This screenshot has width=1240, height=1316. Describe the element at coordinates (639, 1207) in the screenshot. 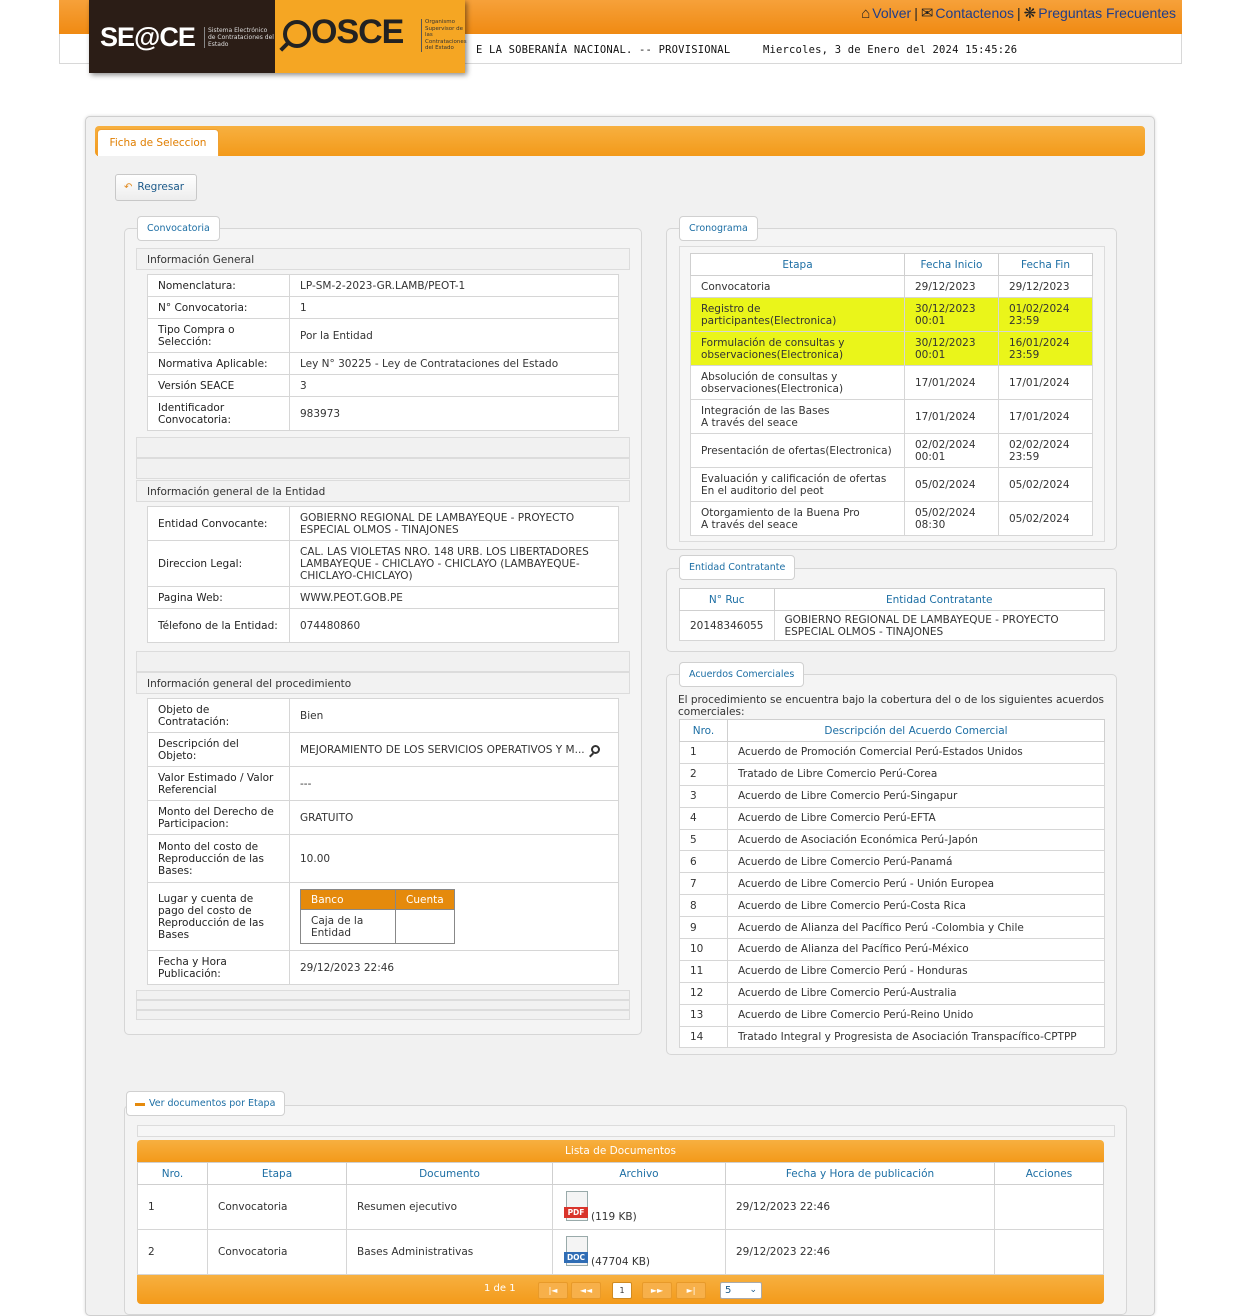

I see `documento-archivo: PDF (119 KB)` at that location.